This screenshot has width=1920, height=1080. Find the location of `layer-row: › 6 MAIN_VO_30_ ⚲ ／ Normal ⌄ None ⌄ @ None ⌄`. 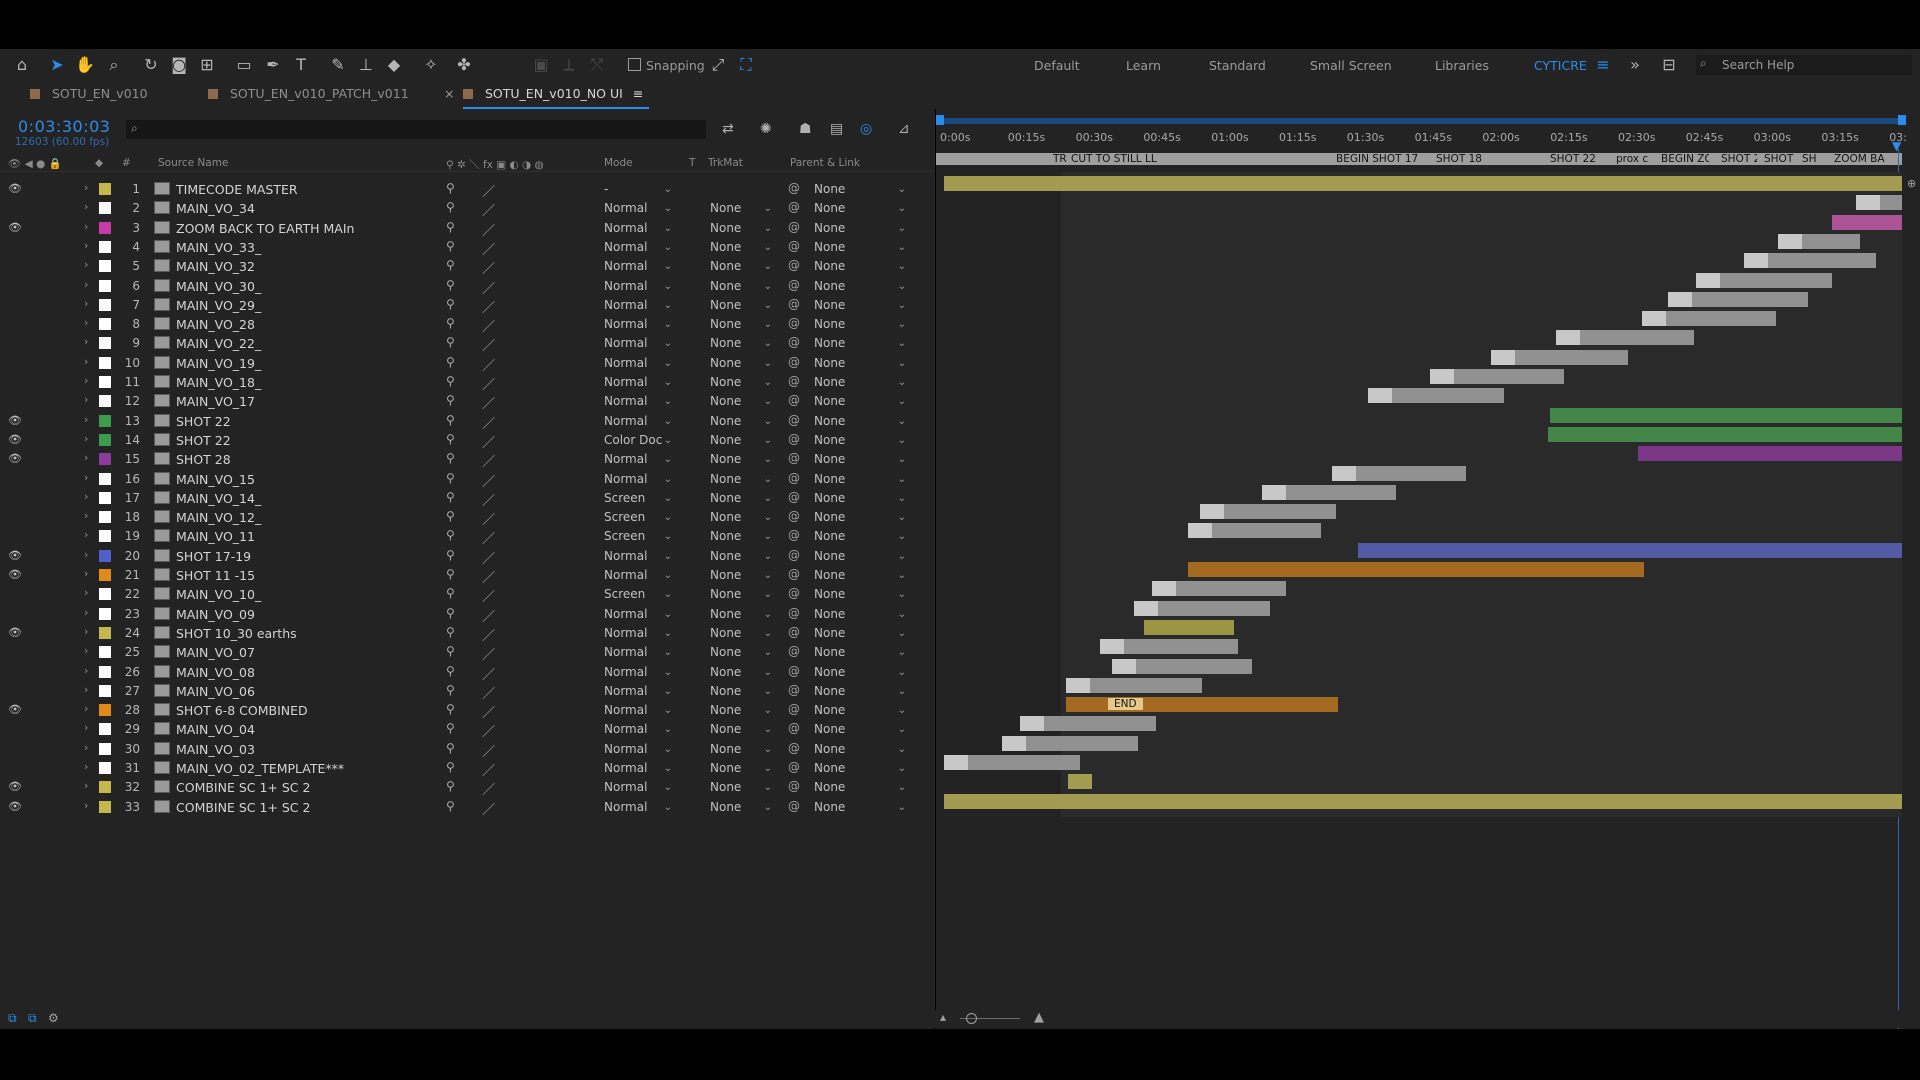

layer-row: › 6 MAIN_VO_30_ ⚲ ／ Normal ⌄ None ⌄ @ None ⌄ is located at coordinates (467, 287).